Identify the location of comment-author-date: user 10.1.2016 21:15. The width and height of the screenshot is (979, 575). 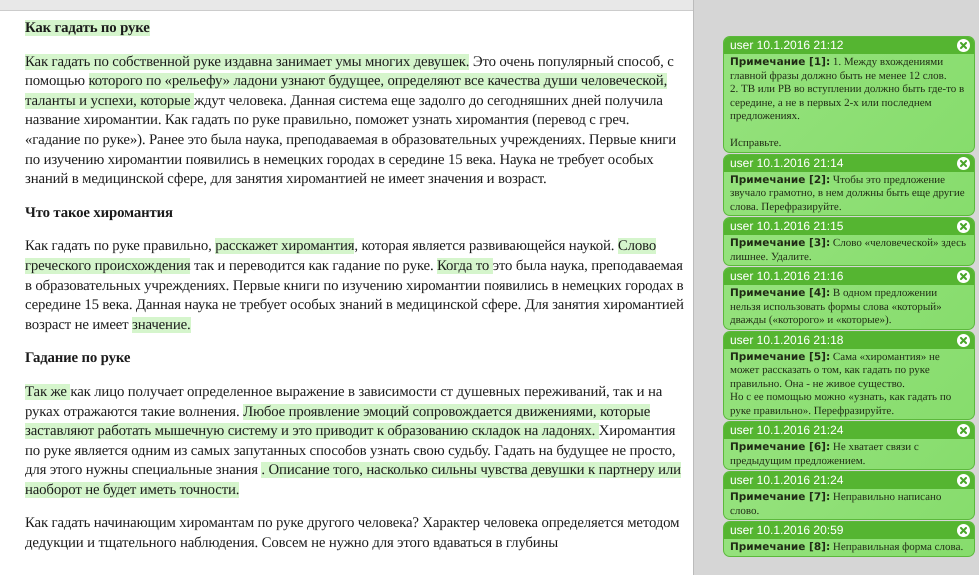
(787, 226).